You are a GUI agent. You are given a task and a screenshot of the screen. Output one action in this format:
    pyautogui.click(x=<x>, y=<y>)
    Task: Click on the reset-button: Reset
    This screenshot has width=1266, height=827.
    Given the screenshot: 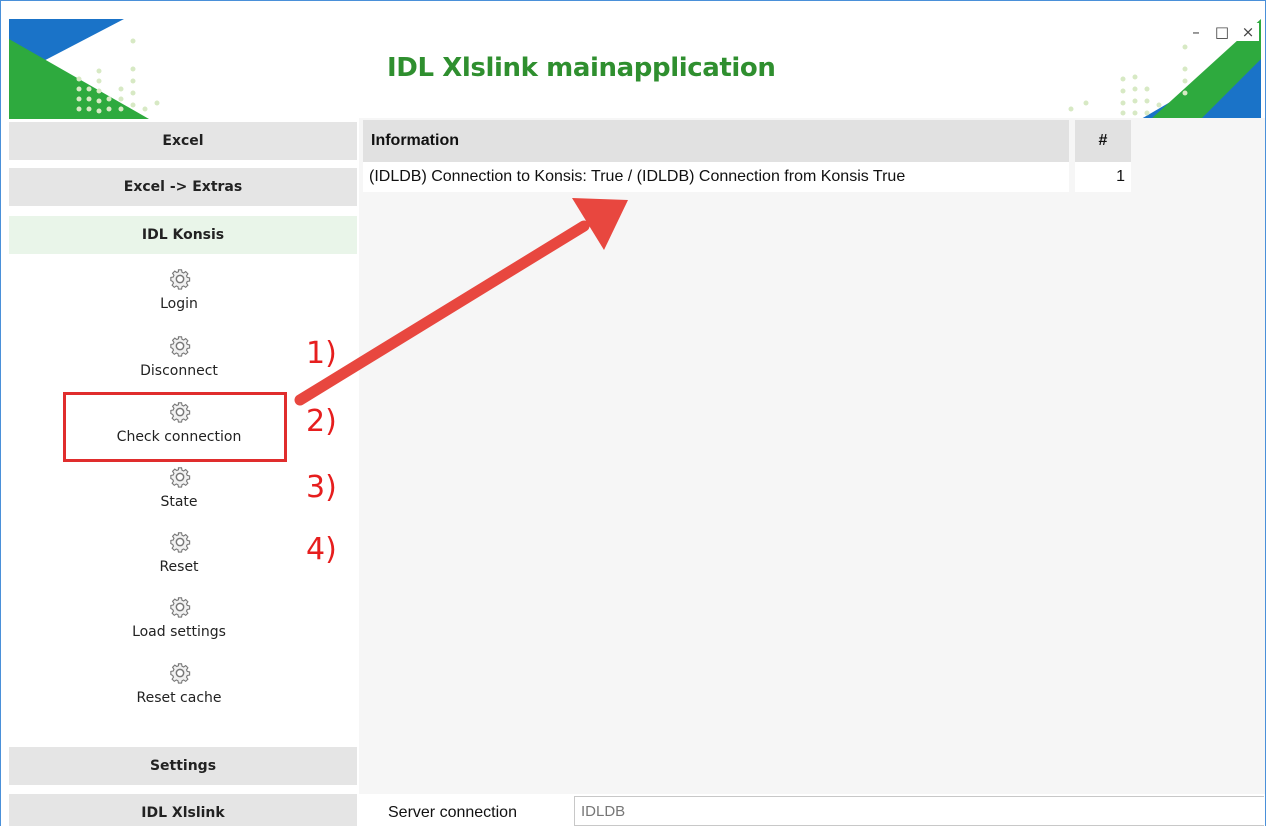 What is the action you would take?
    pyautogui.click(x=183, y=559)
    